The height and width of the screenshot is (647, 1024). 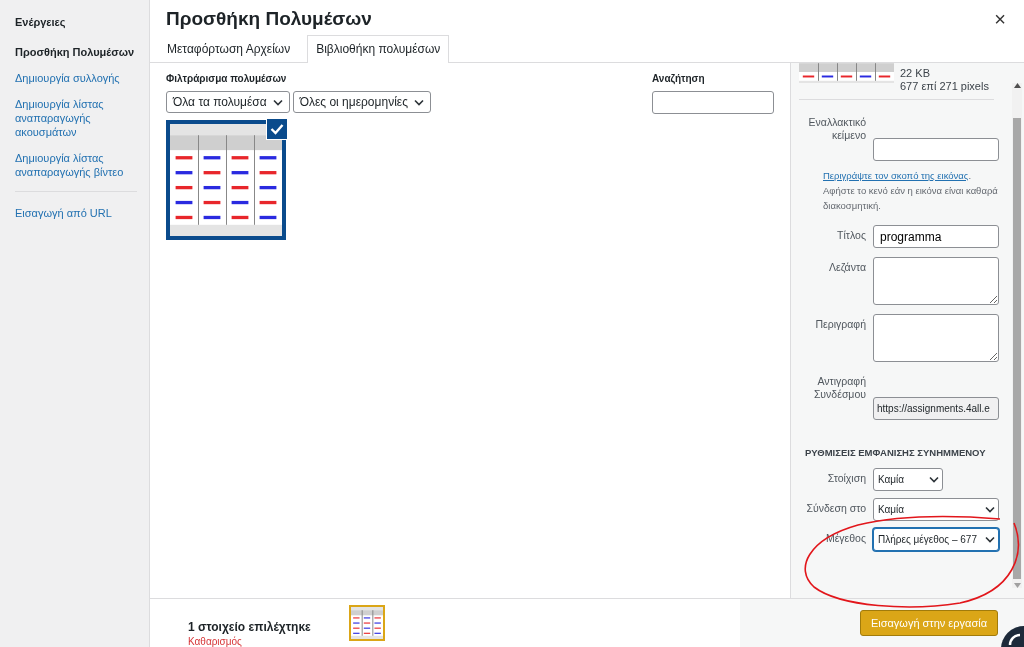 I want to click on field-label: Περιγραφή, so click(x=840, y=324).